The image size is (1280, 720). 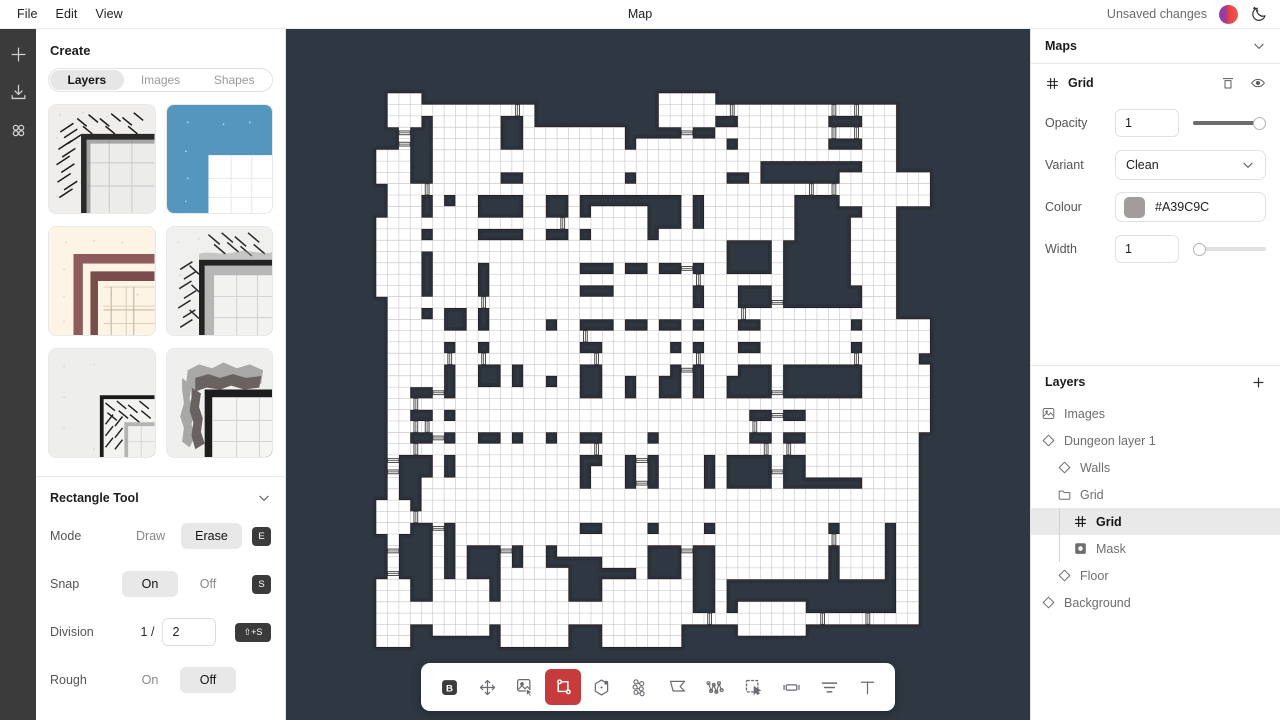 What do you see at coordinates (66, 536) in the screenshot?
I see `mode-label: Mode` at bounding box center [66, 536].